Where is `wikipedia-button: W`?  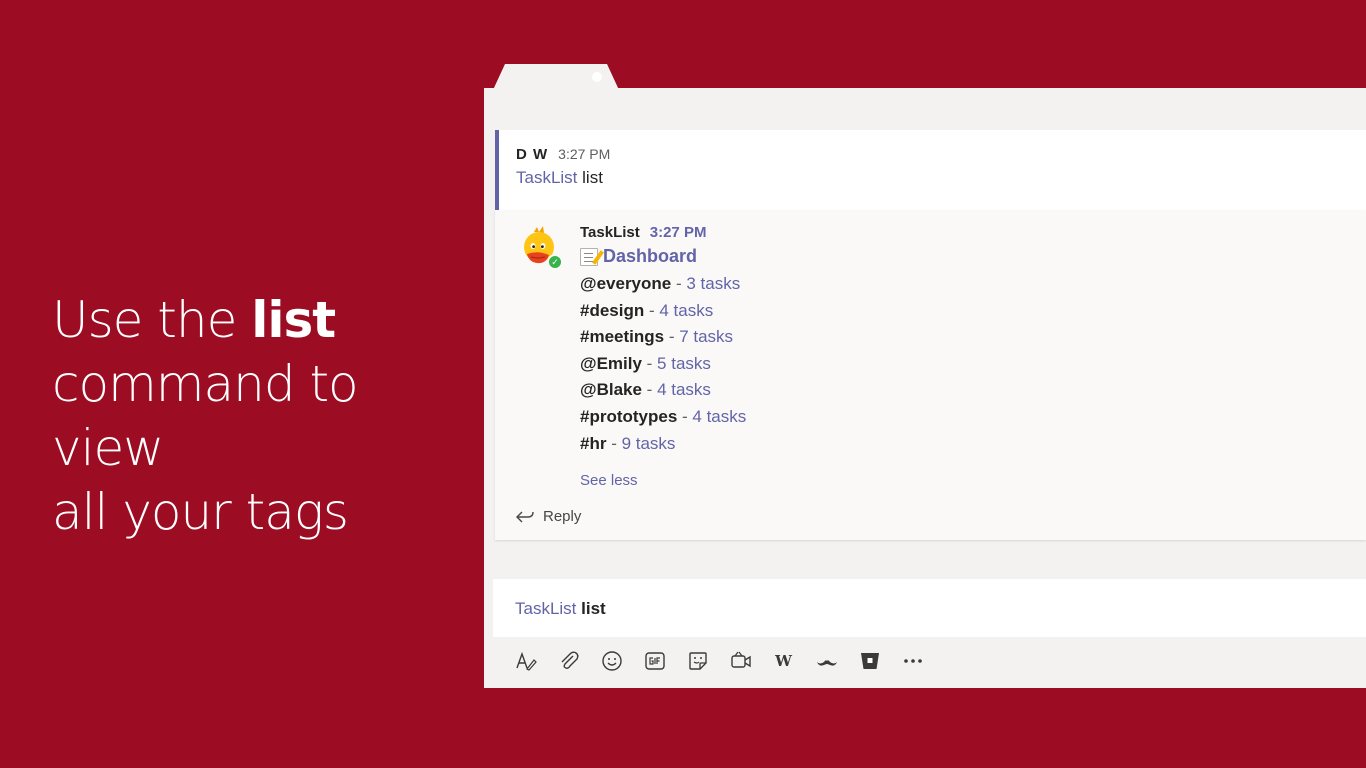 wikipedia-button: W is located at coordinates (783, 660).